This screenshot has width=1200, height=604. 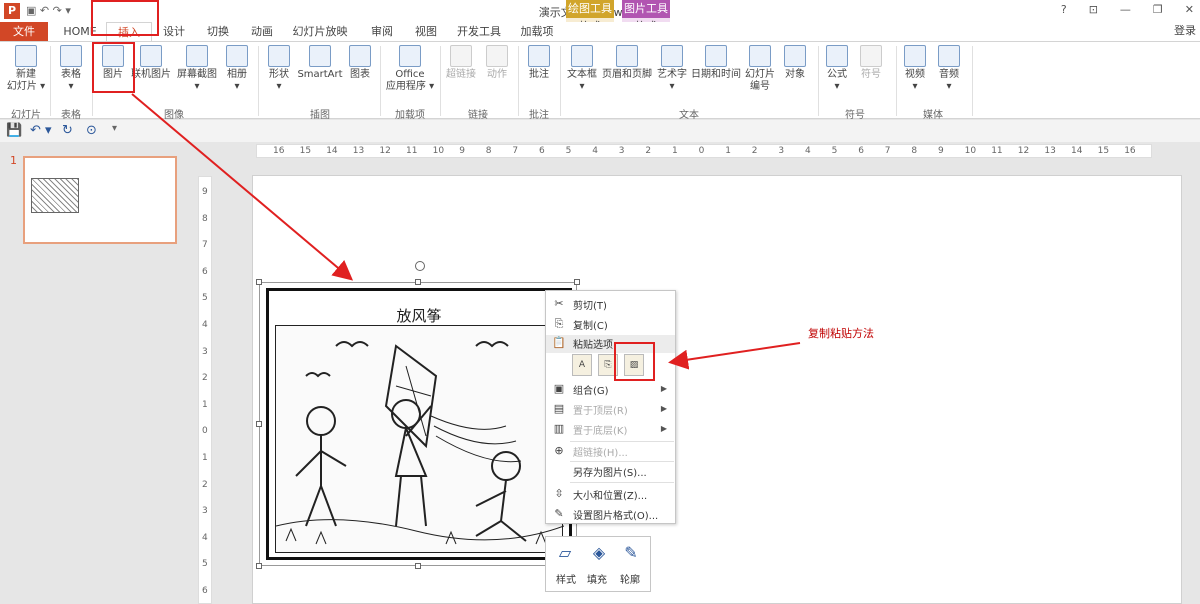 What do you see at coordinates (734, 356) in the screenshot?
I see `arrow-to-paste-option` at bounding box center [734, 356].